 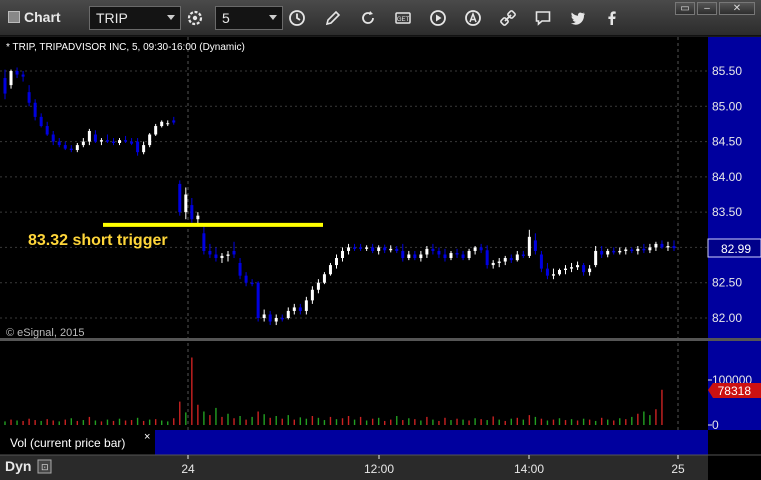 What do you see at coordinates (543, 18) in the screenshot?
I see `comment-icon` at bounding box center [543, 18].